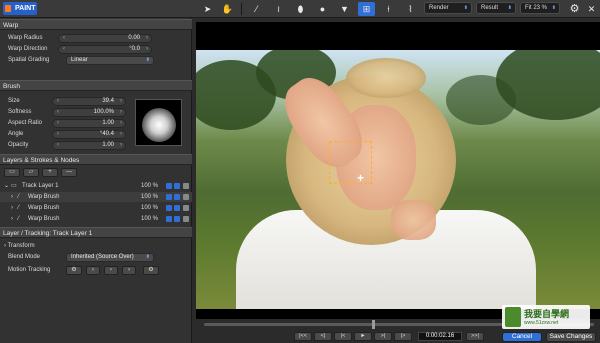 This screenshot has height=343, width=600. Describe the element at coordinates (207, 9) in the screenshot. I see `arrow-pointer-icon: ➤` at that location.